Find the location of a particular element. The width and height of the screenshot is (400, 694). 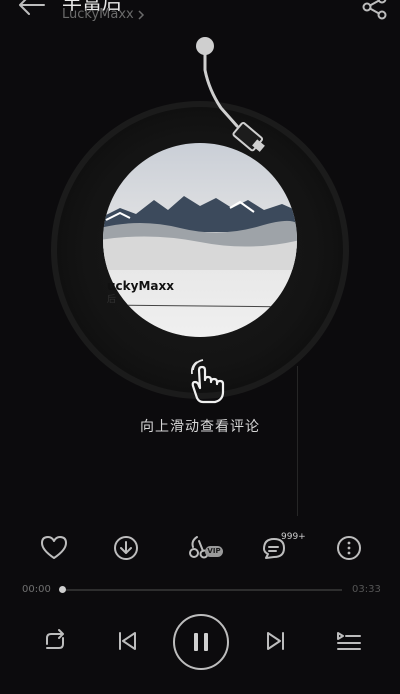

playlist-button is located at coordinates (349, 641).